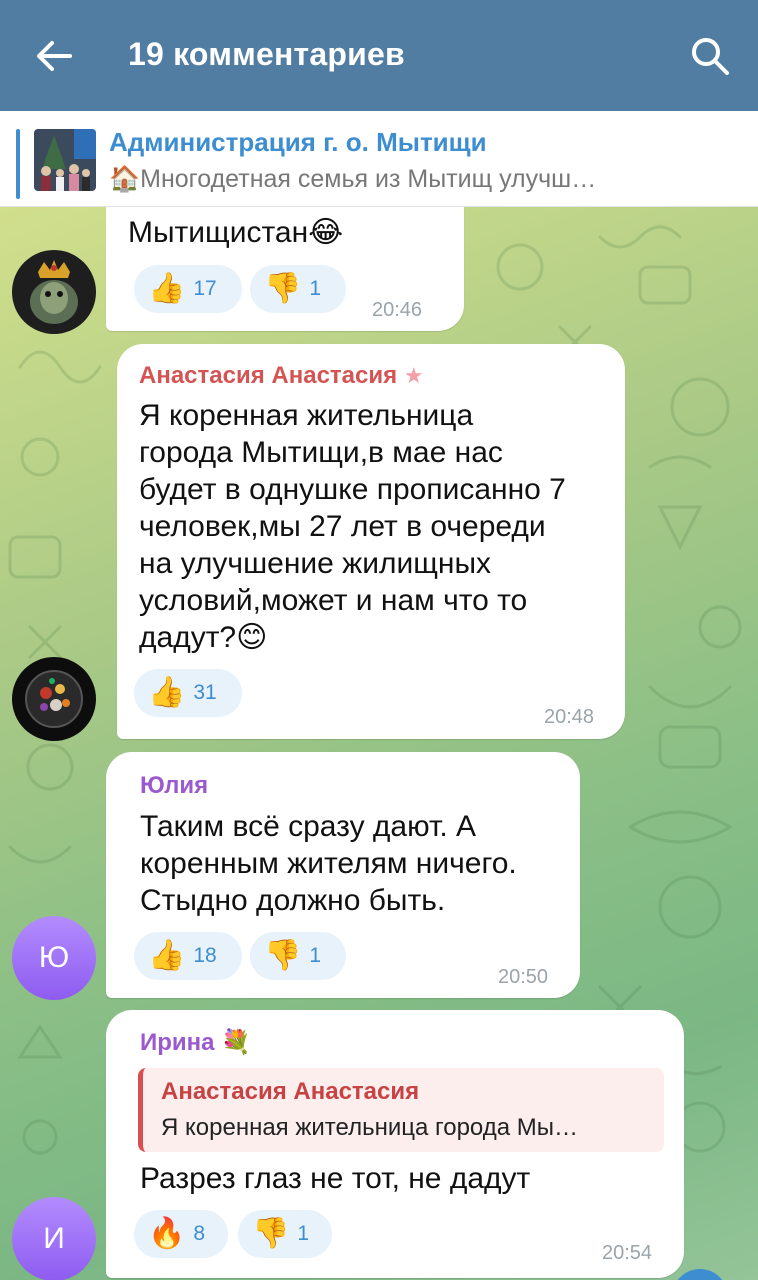 Image resolution: width=758 pixels, height=1280 pixels. I want to click on reaction-thumbs-up: 👍 31, so click(188, 693).